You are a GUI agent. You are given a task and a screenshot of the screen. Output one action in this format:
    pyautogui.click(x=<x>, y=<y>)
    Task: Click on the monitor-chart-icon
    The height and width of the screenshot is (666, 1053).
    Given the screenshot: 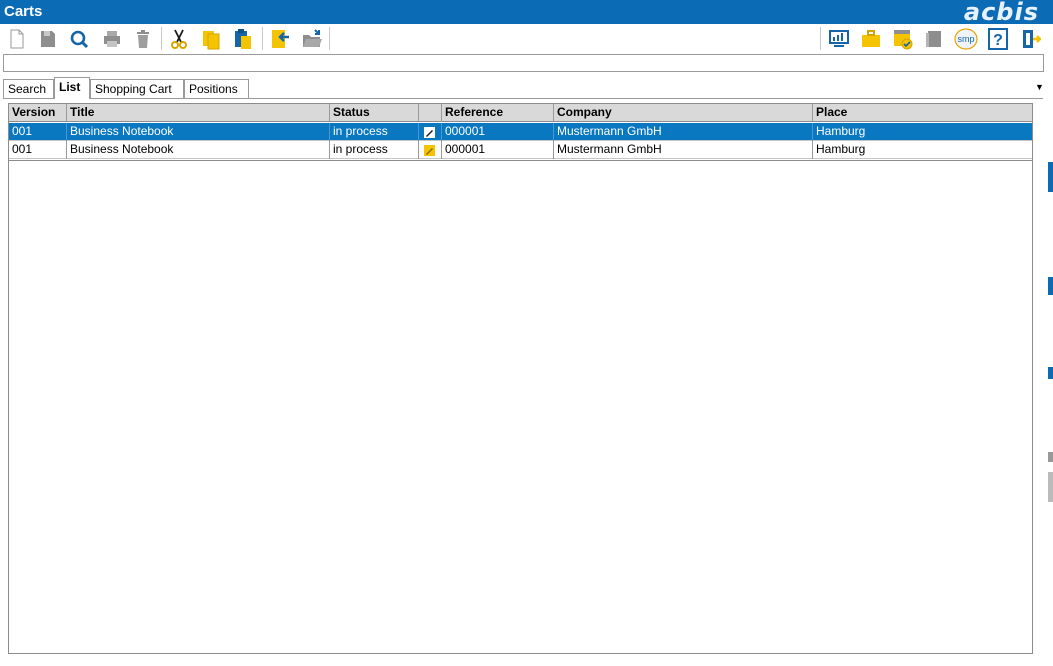 What is the action you would take?
    pyautogui.click(x=839, y=39)
    